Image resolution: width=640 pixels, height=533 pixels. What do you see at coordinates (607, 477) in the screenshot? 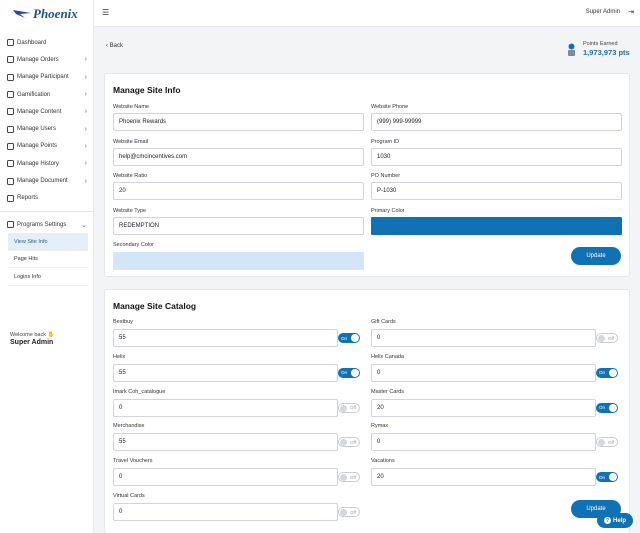
I see `catalog-vacations-toggle: On` at bounding box center [607, 477].